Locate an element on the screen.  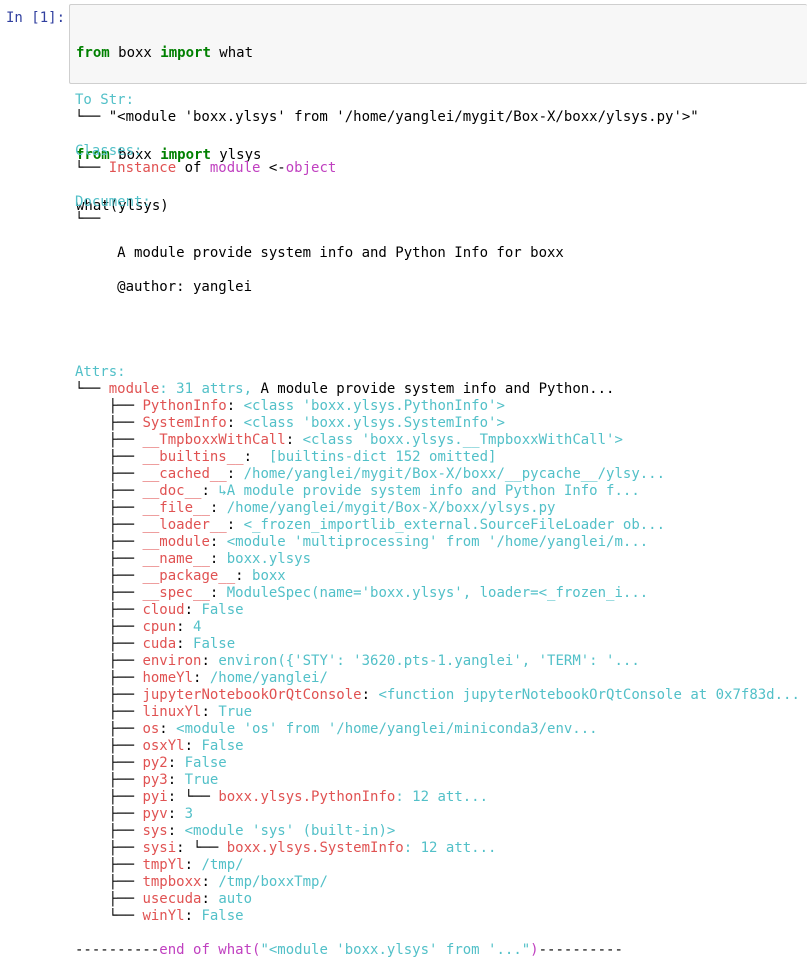
attr-value: True is located at coordinates (235, 712).